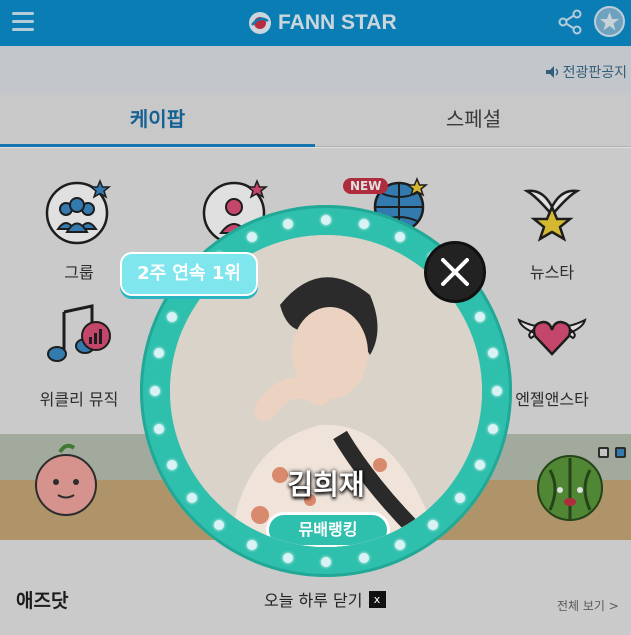 This screenshot has height=635, width=631. I want to click on close-for-today: 오늘 하루 닫기 x, so click(325, 599).